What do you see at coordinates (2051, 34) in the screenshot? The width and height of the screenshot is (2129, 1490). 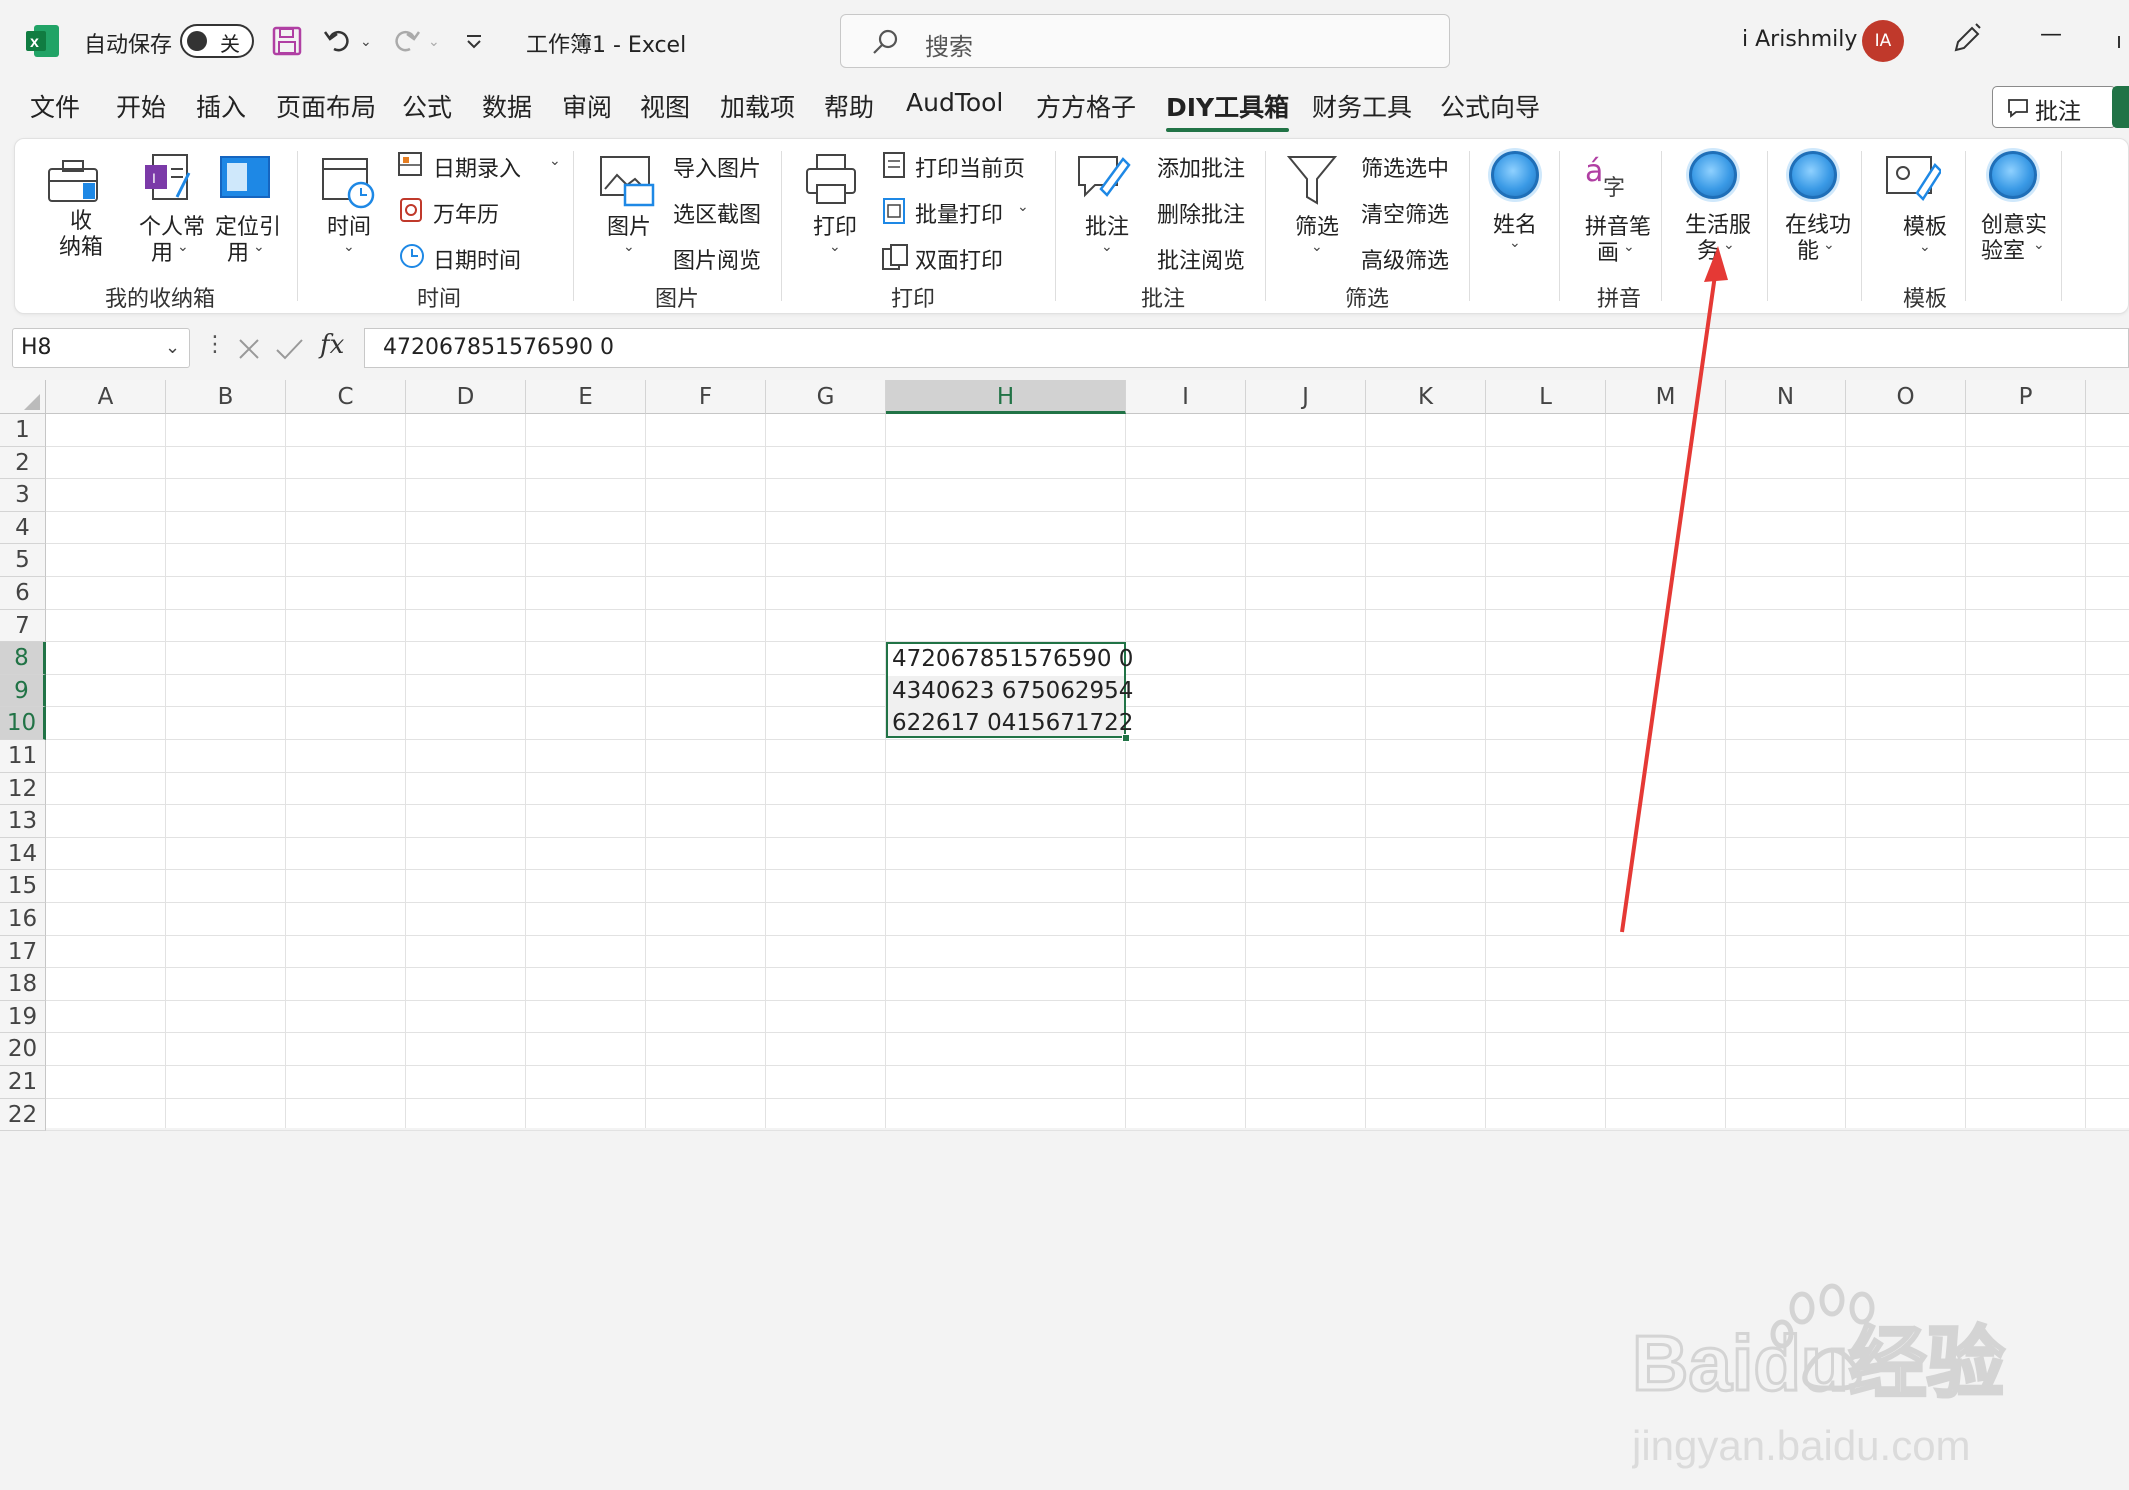 I see `minimize-button: —` at bounding box center [2051, 34].